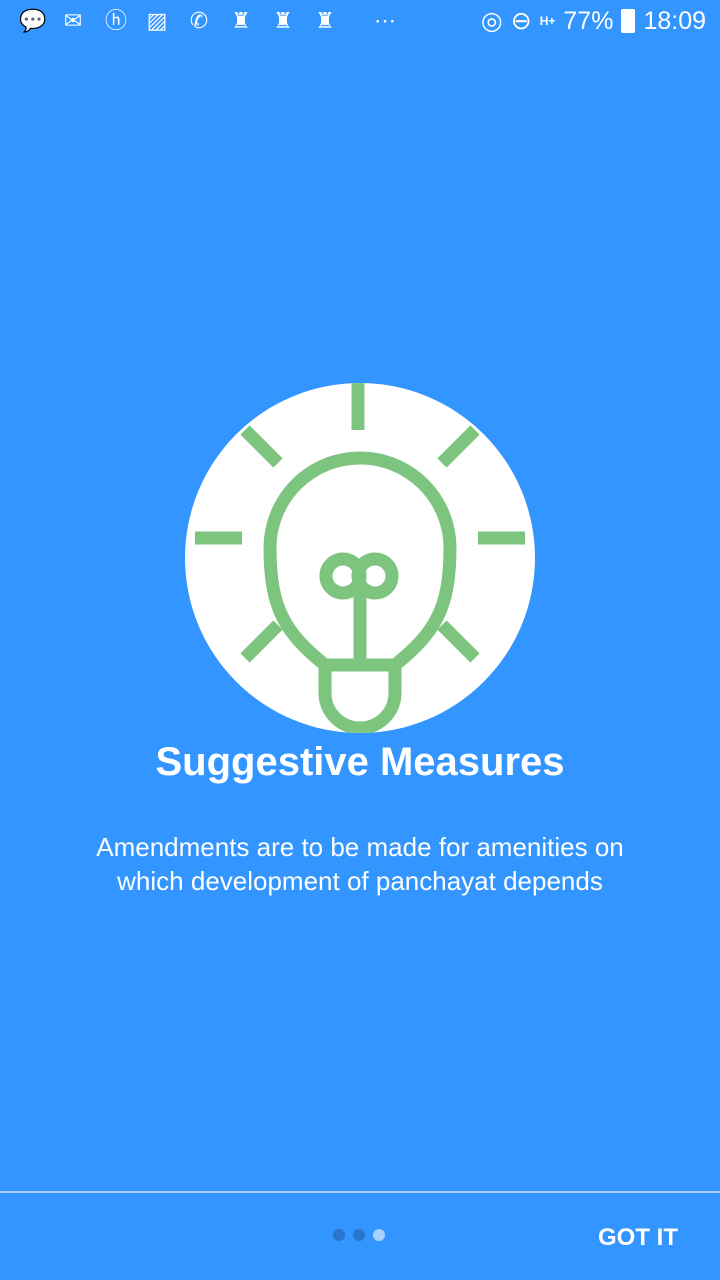 Image resolution: width=720 pixels, height=1280 pixels. Describe the element at coordinates (547, 21) in the screenshot. I see `signal-icon: H+` at that location.